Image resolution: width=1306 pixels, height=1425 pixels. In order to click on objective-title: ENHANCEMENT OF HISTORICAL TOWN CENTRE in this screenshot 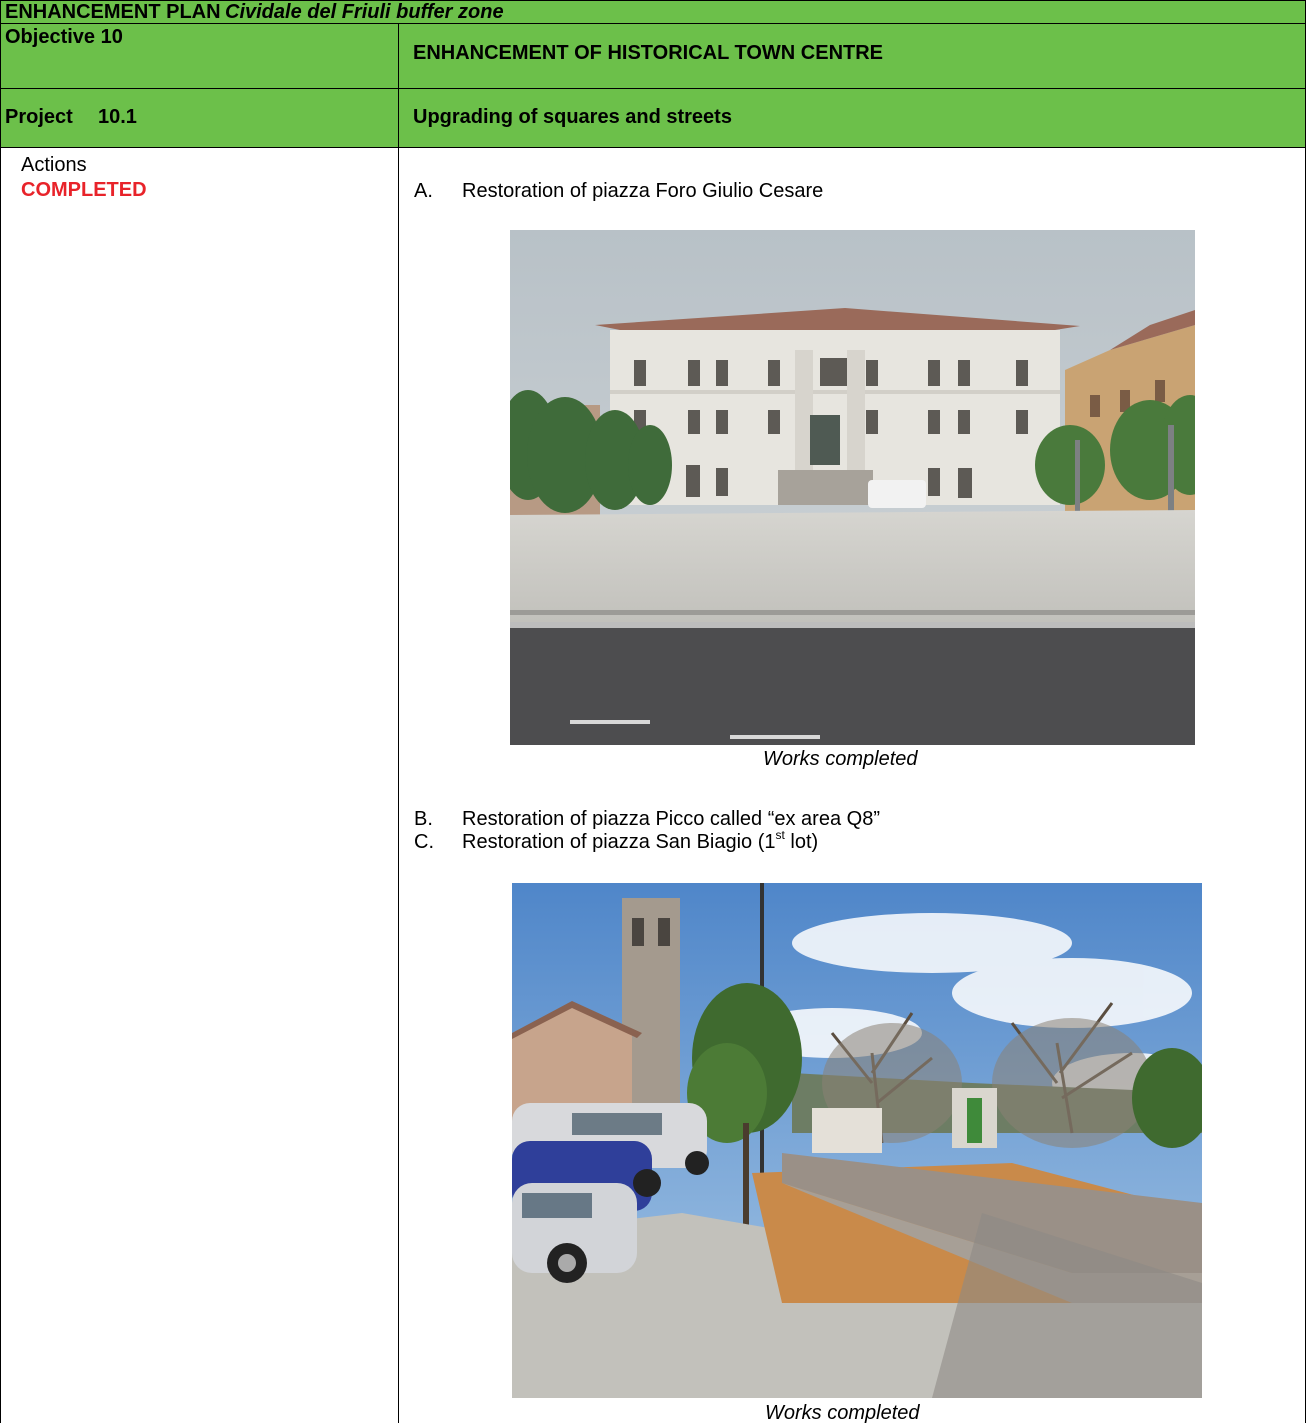, I will do `click(648, 53)`.